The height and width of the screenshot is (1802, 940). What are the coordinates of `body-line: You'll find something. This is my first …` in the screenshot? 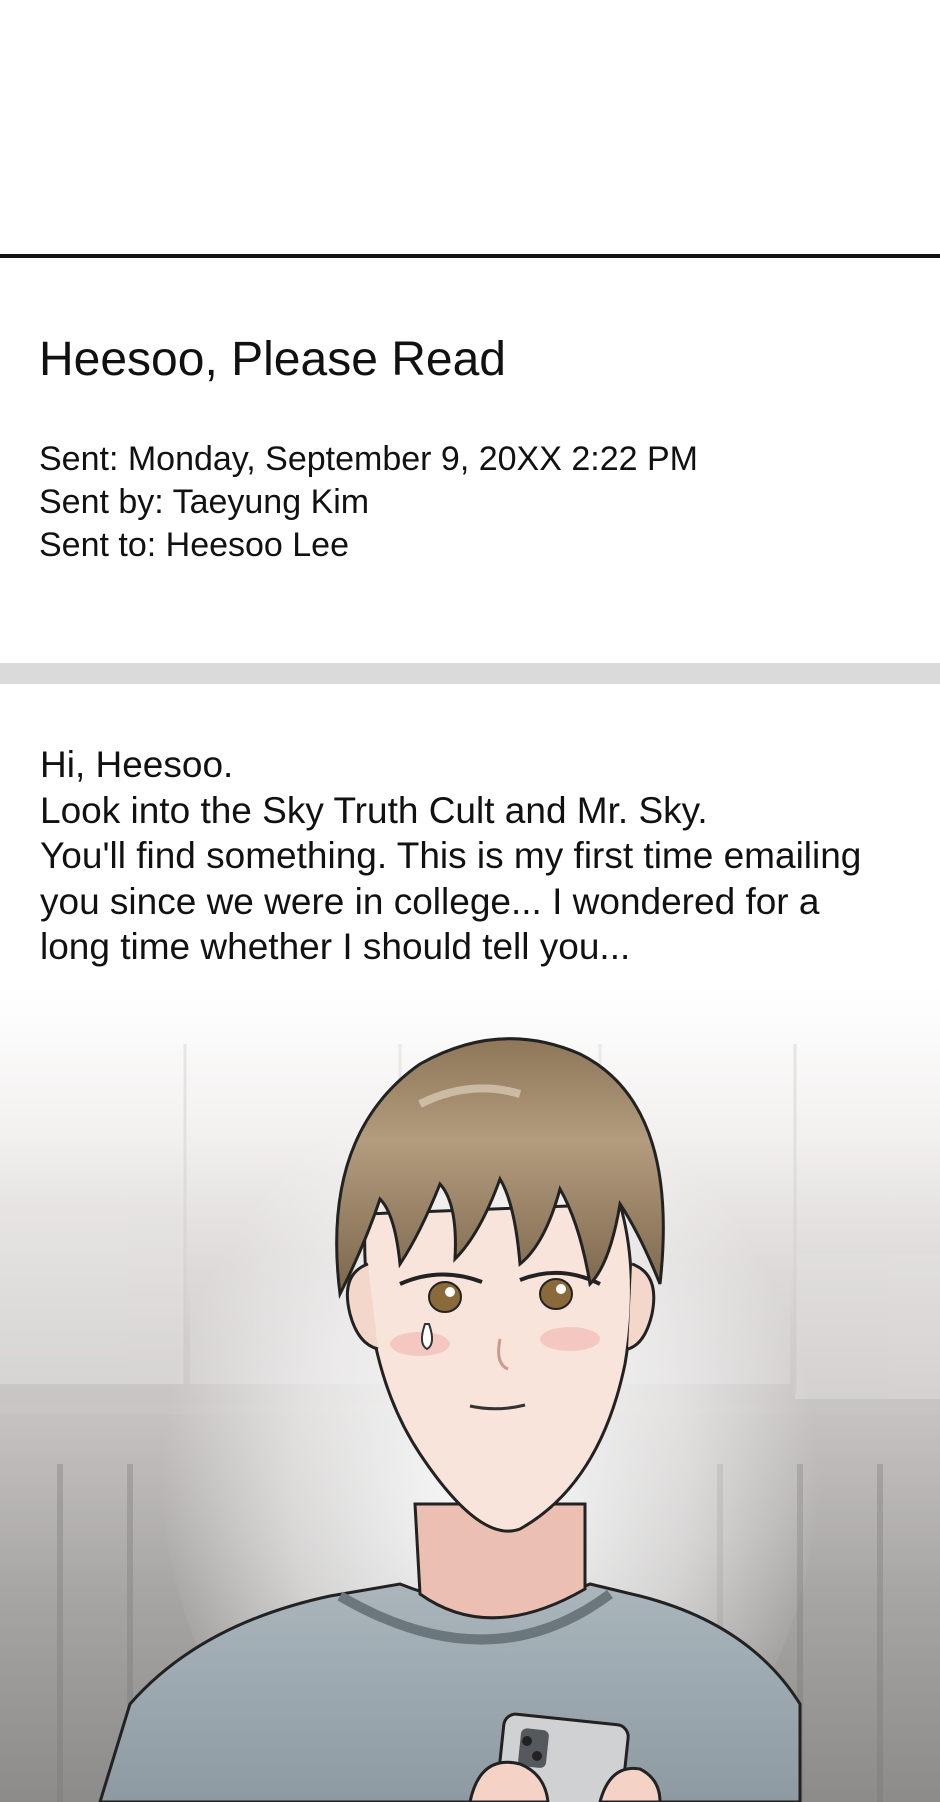 It's located at (451, 855).